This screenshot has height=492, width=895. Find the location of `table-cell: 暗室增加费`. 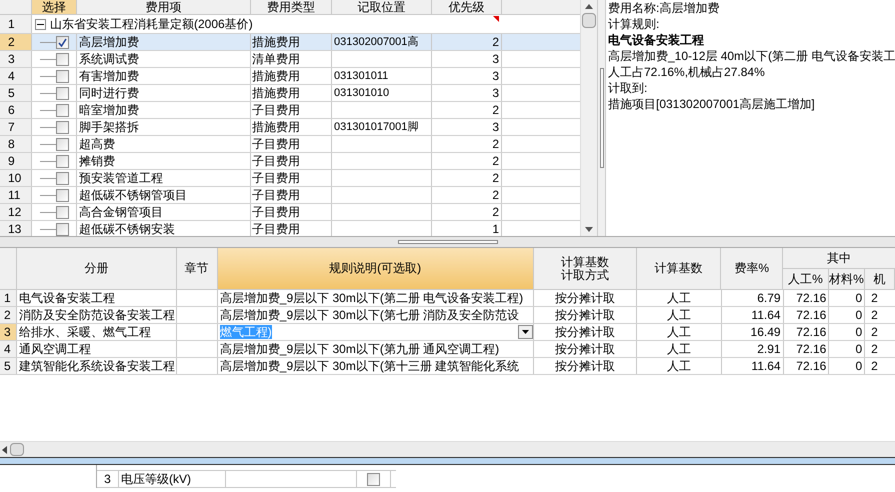

table-cell: 暗室增加费 is located at coordinates (164, 110).